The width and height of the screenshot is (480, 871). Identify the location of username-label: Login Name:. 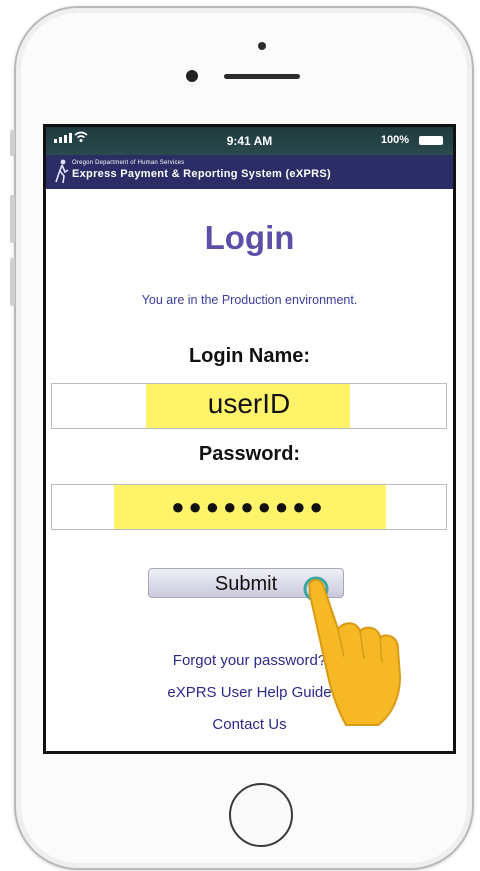
(249, 356).